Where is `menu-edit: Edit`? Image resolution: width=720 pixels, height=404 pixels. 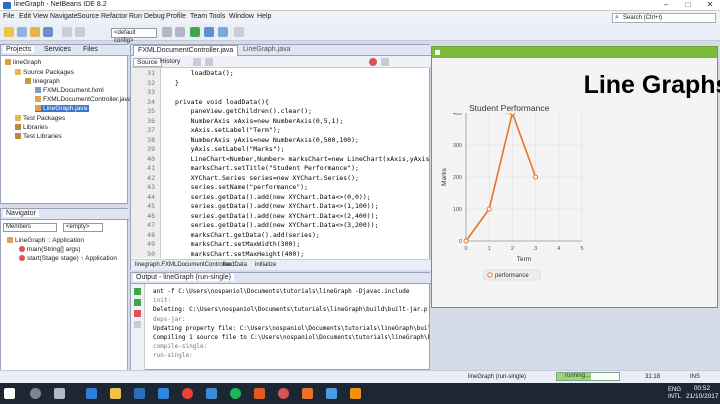 menu-edit: Edit is located at coordinates (25, 16).